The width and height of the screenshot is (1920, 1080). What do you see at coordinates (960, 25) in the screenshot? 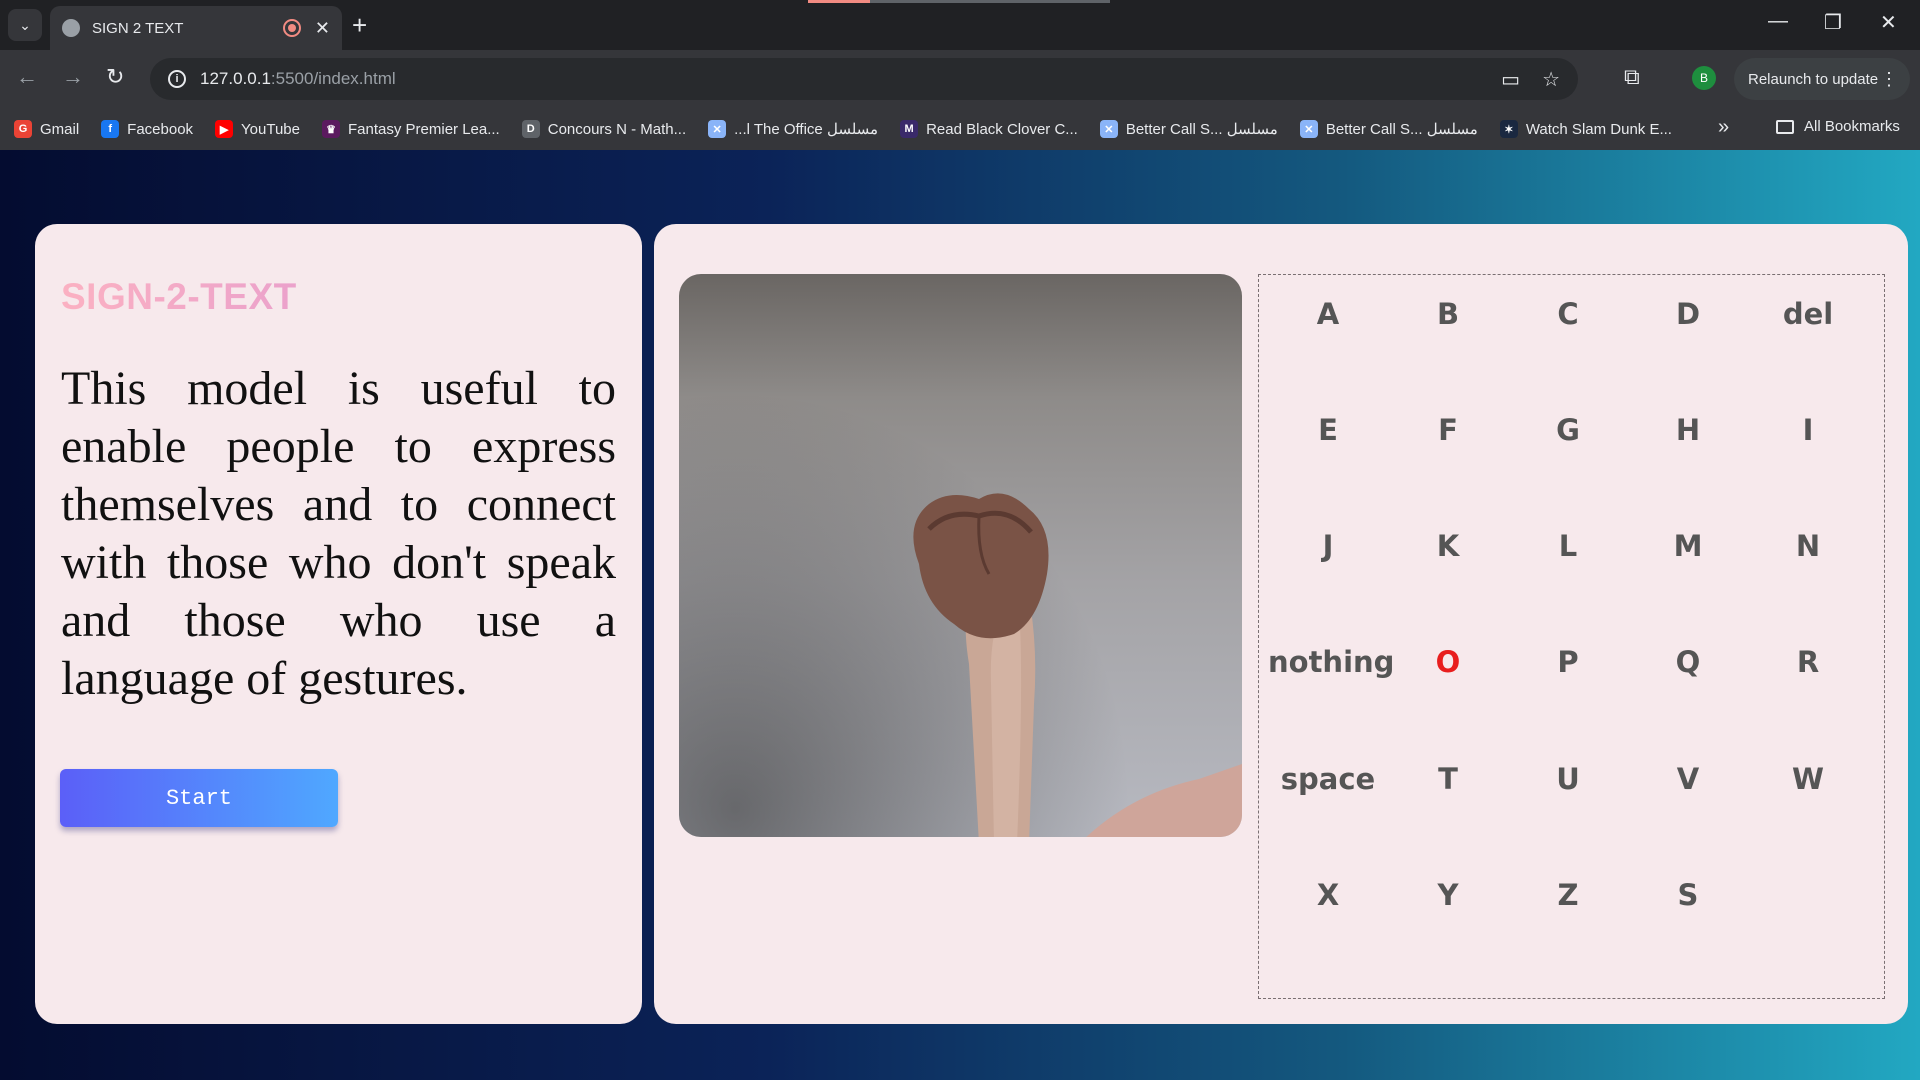
I see `tab-strip: ⌄ SIGN 2 TEXT ✕ + — ❐ ✕` at bounding box center [960, 25].